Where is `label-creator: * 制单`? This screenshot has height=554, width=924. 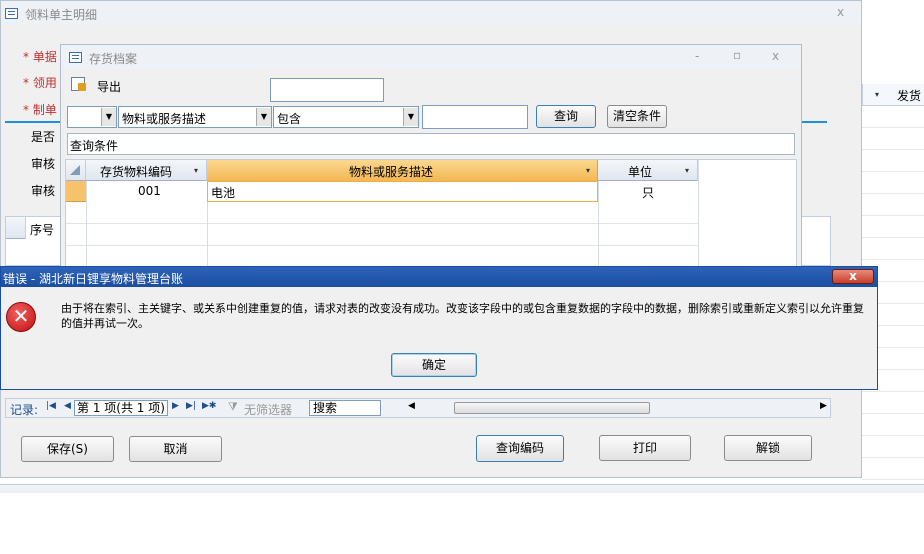 label-creator: * 制单 is located at coordinates (40, 110).